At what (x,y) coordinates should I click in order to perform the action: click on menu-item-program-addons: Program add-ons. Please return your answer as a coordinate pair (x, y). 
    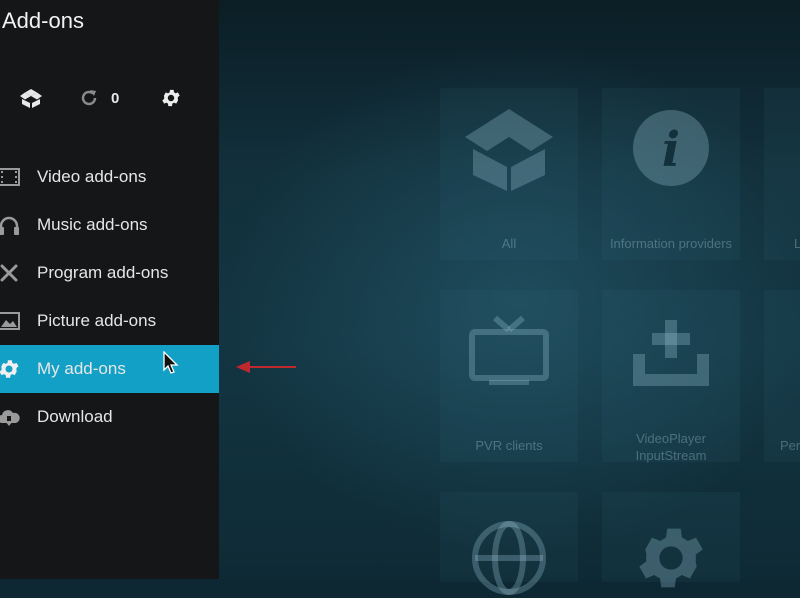
    Looking at the image, I should click on (109, 273).